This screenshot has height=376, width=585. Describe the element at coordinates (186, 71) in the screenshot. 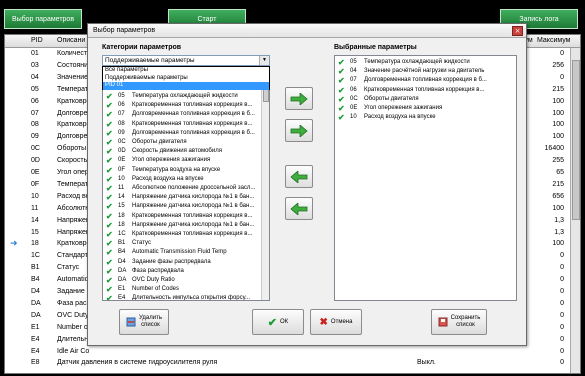

I see `dropdown-option: Все параметры` at that location.